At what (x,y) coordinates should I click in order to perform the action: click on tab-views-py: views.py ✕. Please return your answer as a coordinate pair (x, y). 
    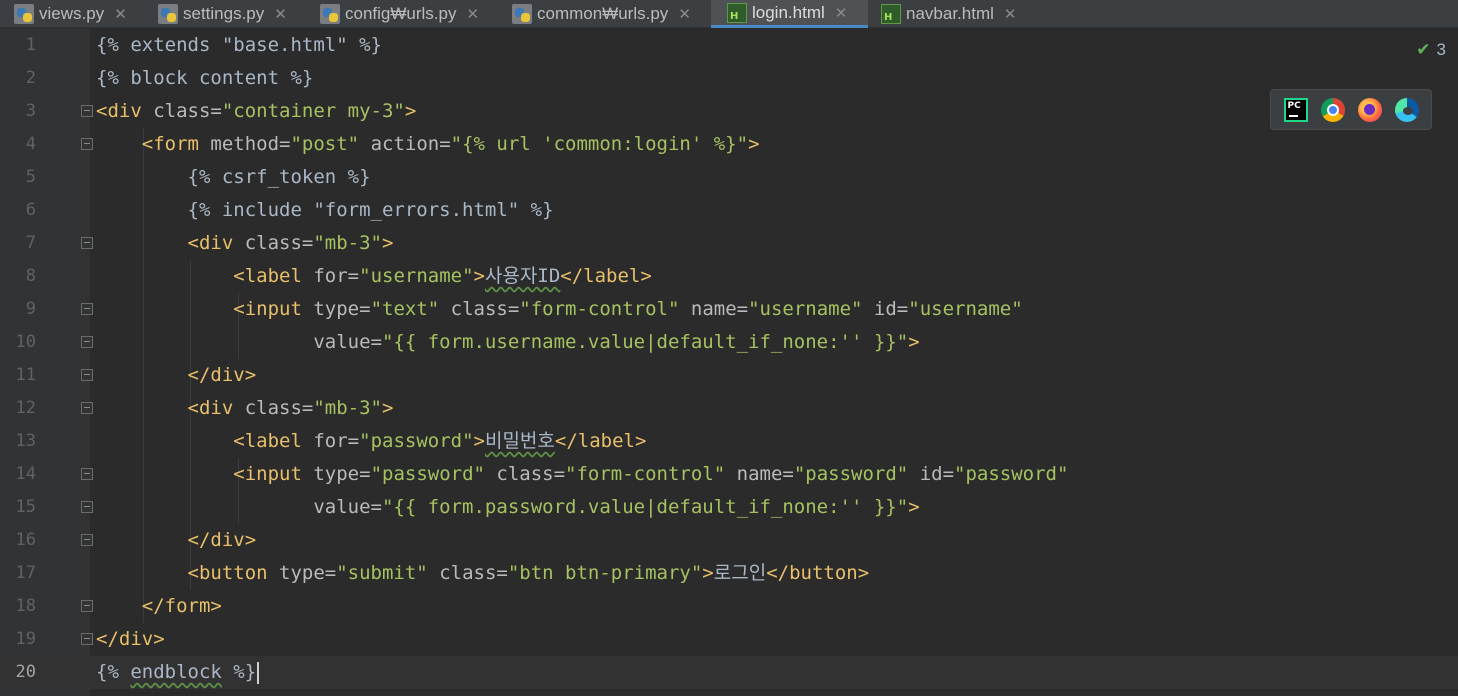
    Looking at the image, I should click on (70, 14).